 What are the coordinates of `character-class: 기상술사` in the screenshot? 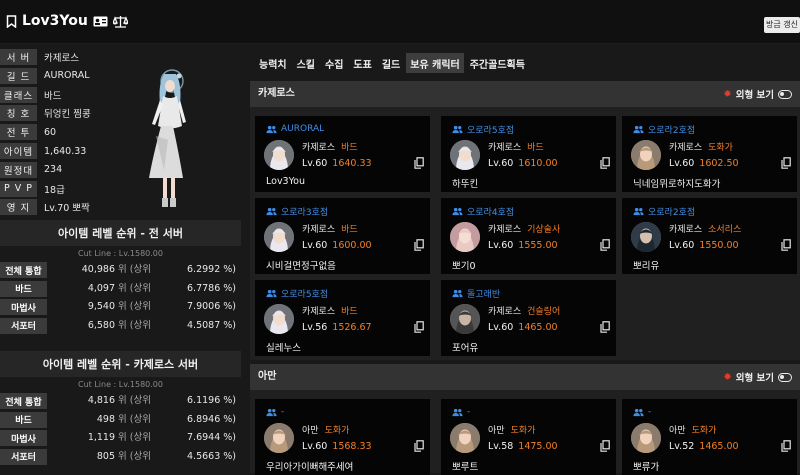 It's located at (544, 230).